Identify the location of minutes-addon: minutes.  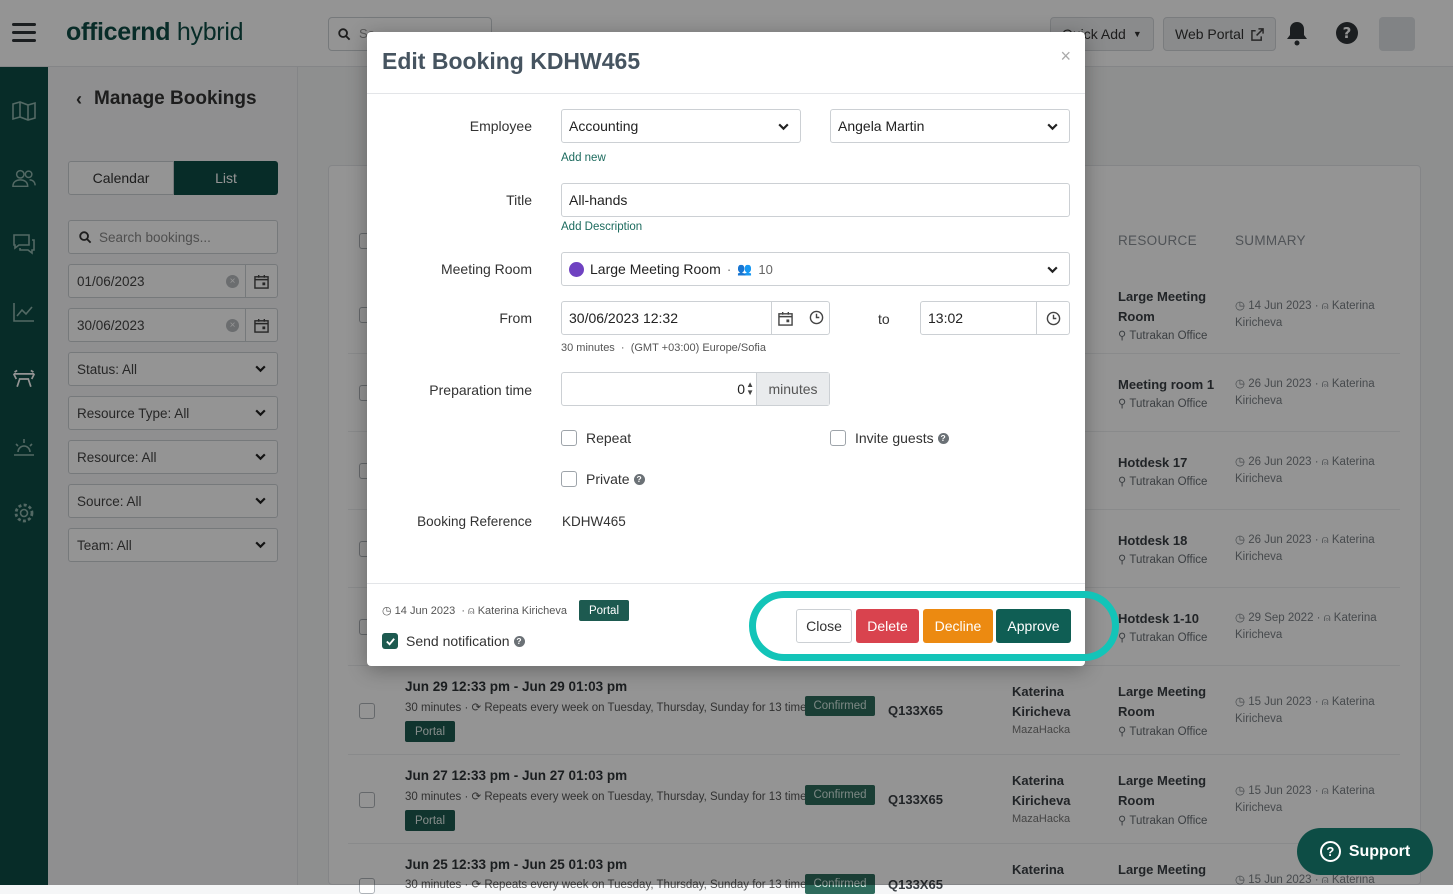
(792, 389).